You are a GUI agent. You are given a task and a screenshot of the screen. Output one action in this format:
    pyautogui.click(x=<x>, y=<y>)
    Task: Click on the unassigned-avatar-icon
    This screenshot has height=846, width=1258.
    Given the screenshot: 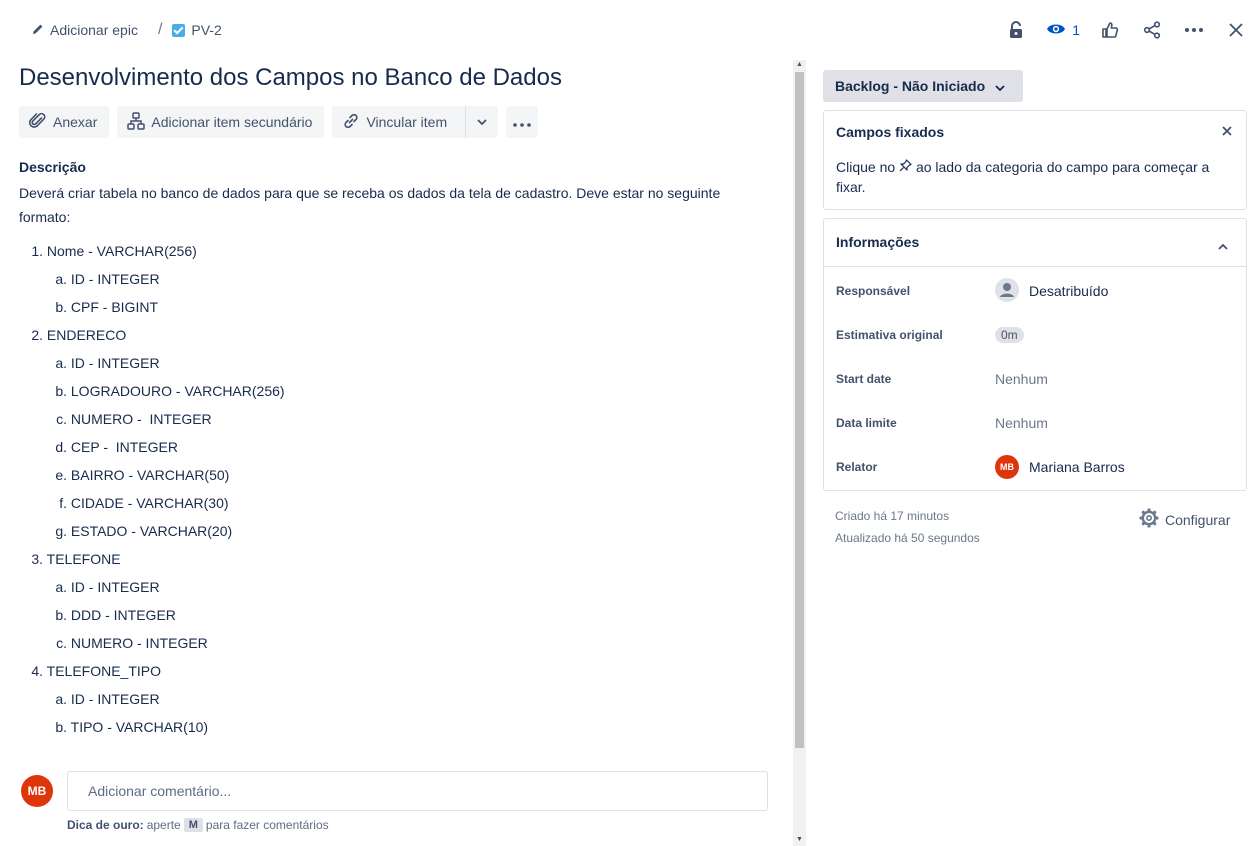 What is the action you would take?
    pyautogui.click(x=1007, y=291)
    